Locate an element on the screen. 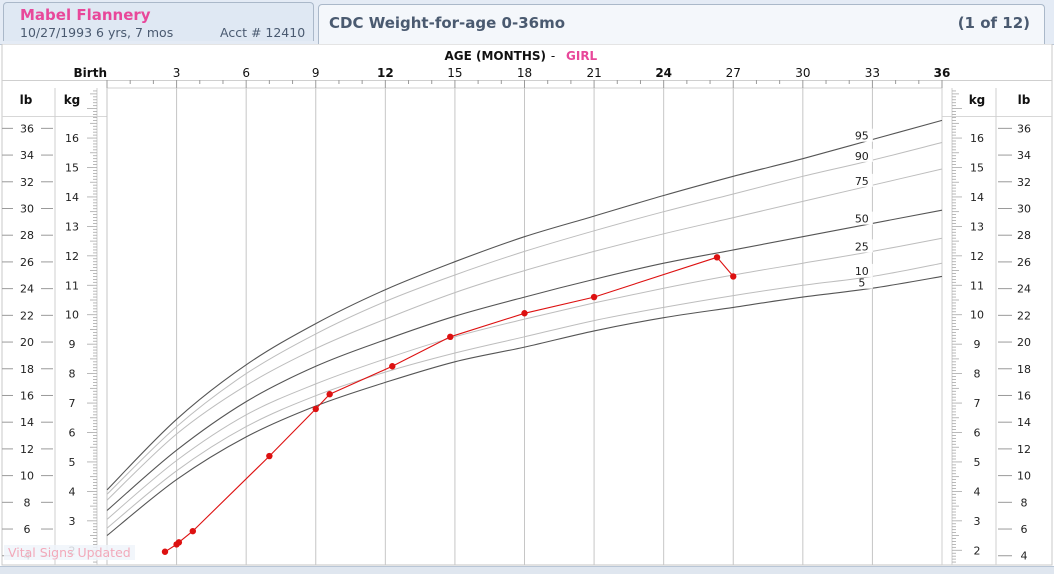  percentile-label: 50 is located at coordinates (862, 219).